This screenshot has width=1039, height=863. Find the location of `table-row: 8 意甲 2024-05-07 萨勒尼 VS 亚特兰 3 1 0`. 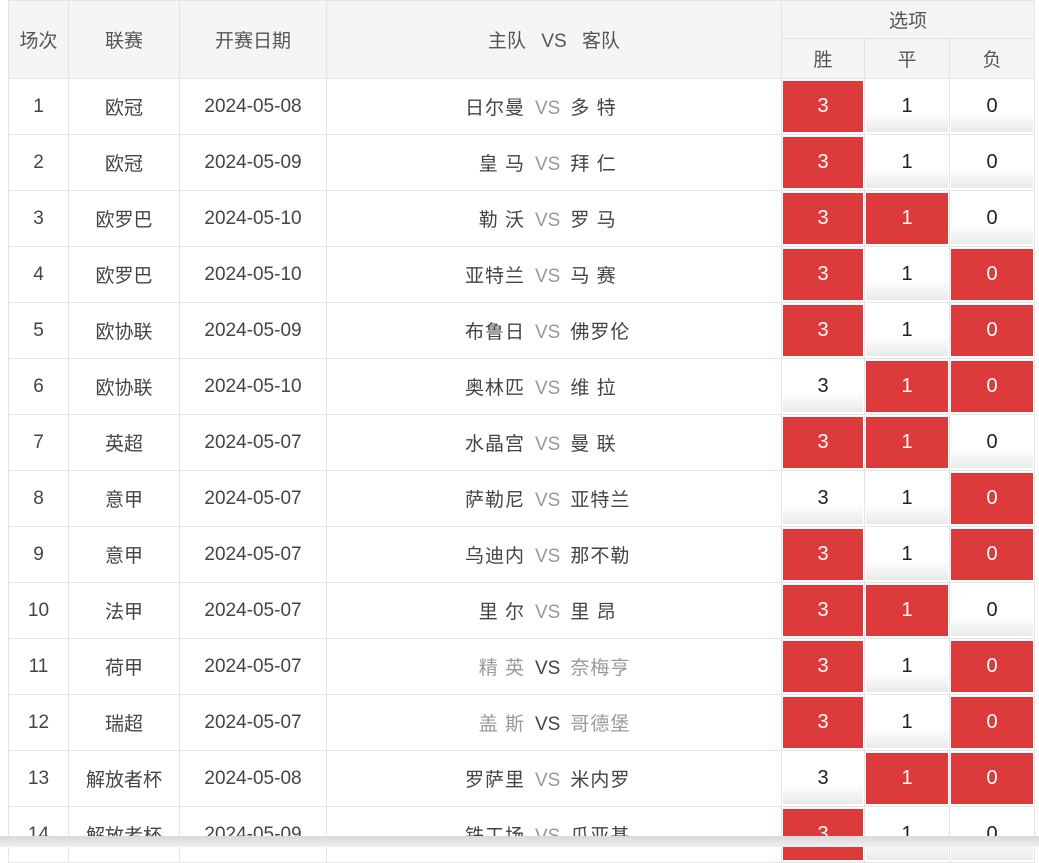

table-row: 8 意甲 2024-05-07 萨勒尼 VS 亚特兰 3 1 0 is located at coordinates (522, 498).